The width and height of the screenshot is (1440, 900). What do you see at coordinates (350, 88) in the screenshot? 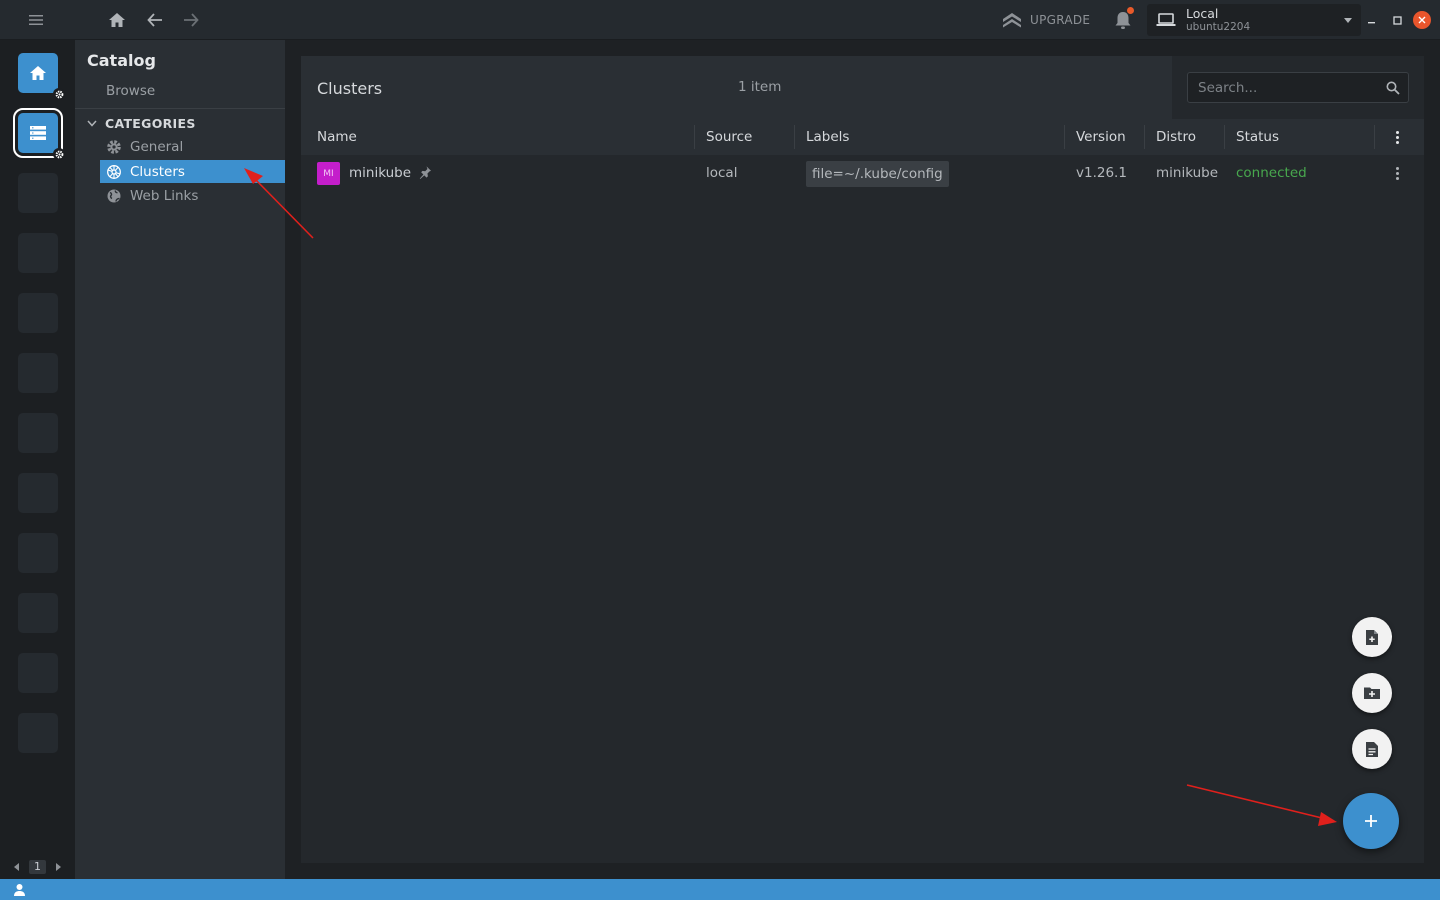
I see `page-title: Clusters` at bounding box center [350, 88].